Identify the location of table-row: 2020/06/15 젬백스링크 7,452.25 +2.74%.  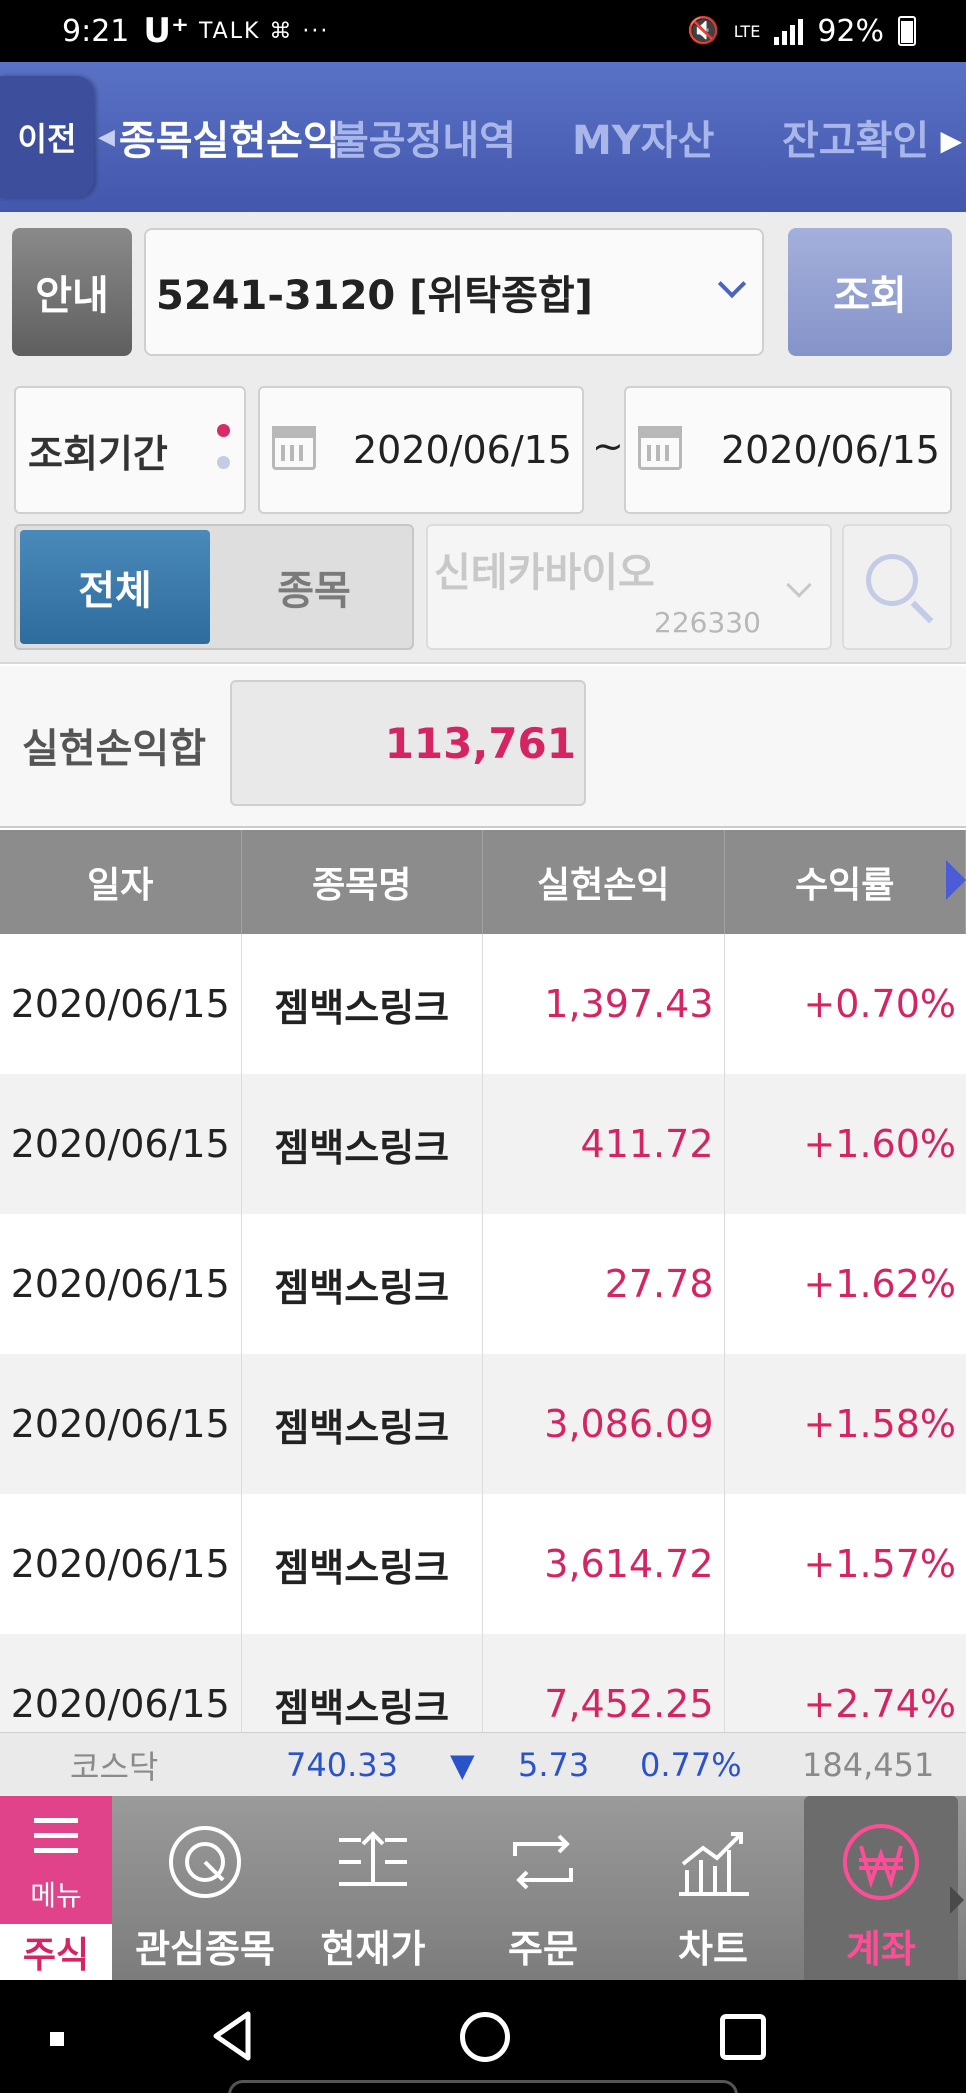
(483, 1683).